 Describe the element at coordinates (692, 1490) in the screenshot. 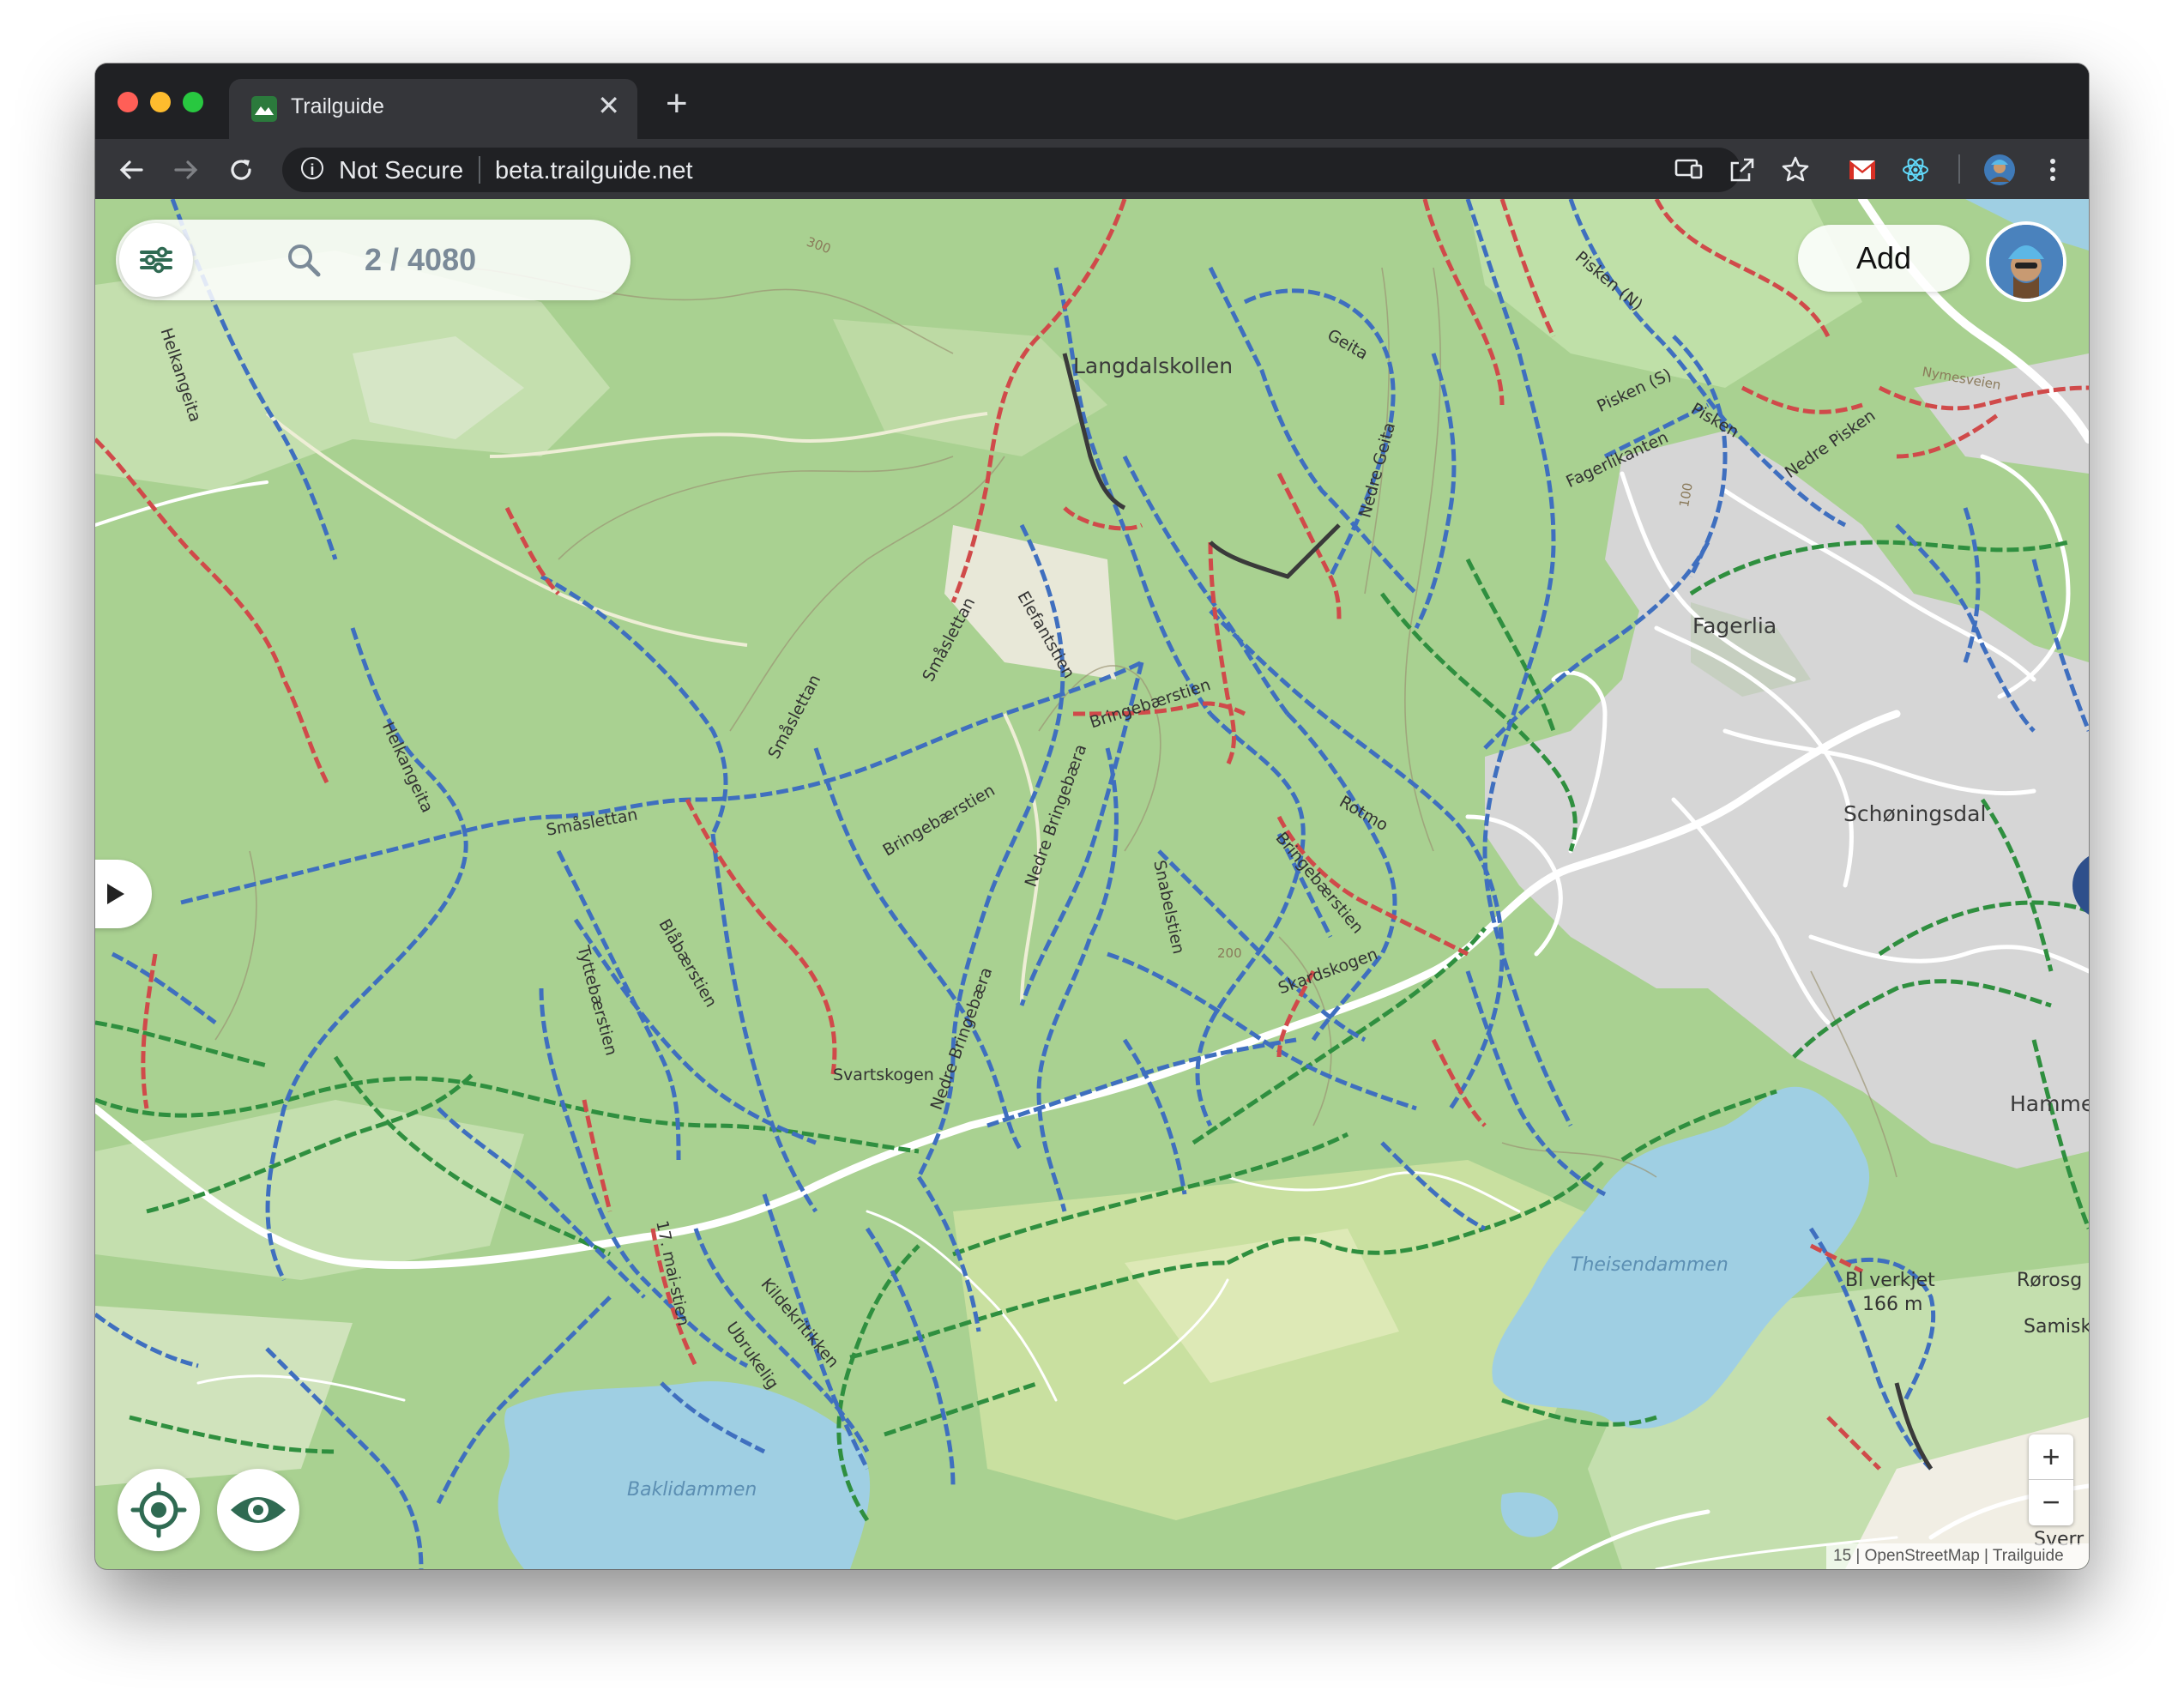

I see `water-label-baklidammen: Baklidammen` at that location.